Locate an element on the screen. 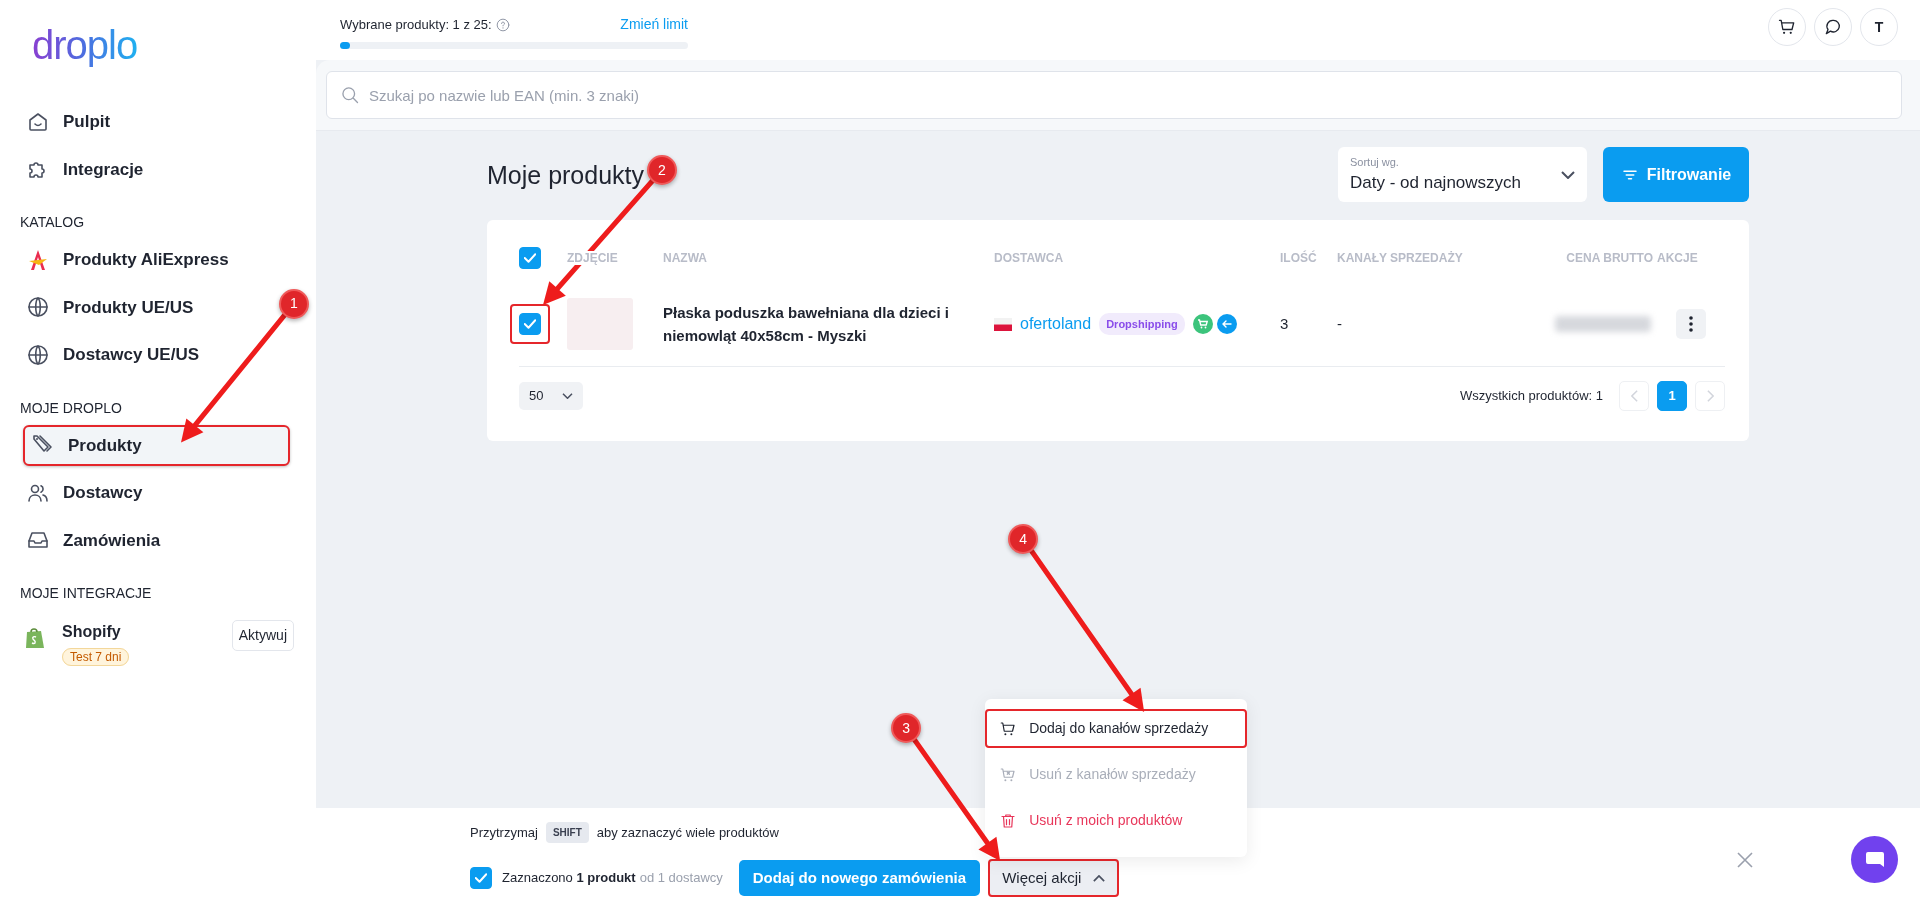 The image size is (1920, 911). column-header: AKCJE is located at coordinates (1677, 258).